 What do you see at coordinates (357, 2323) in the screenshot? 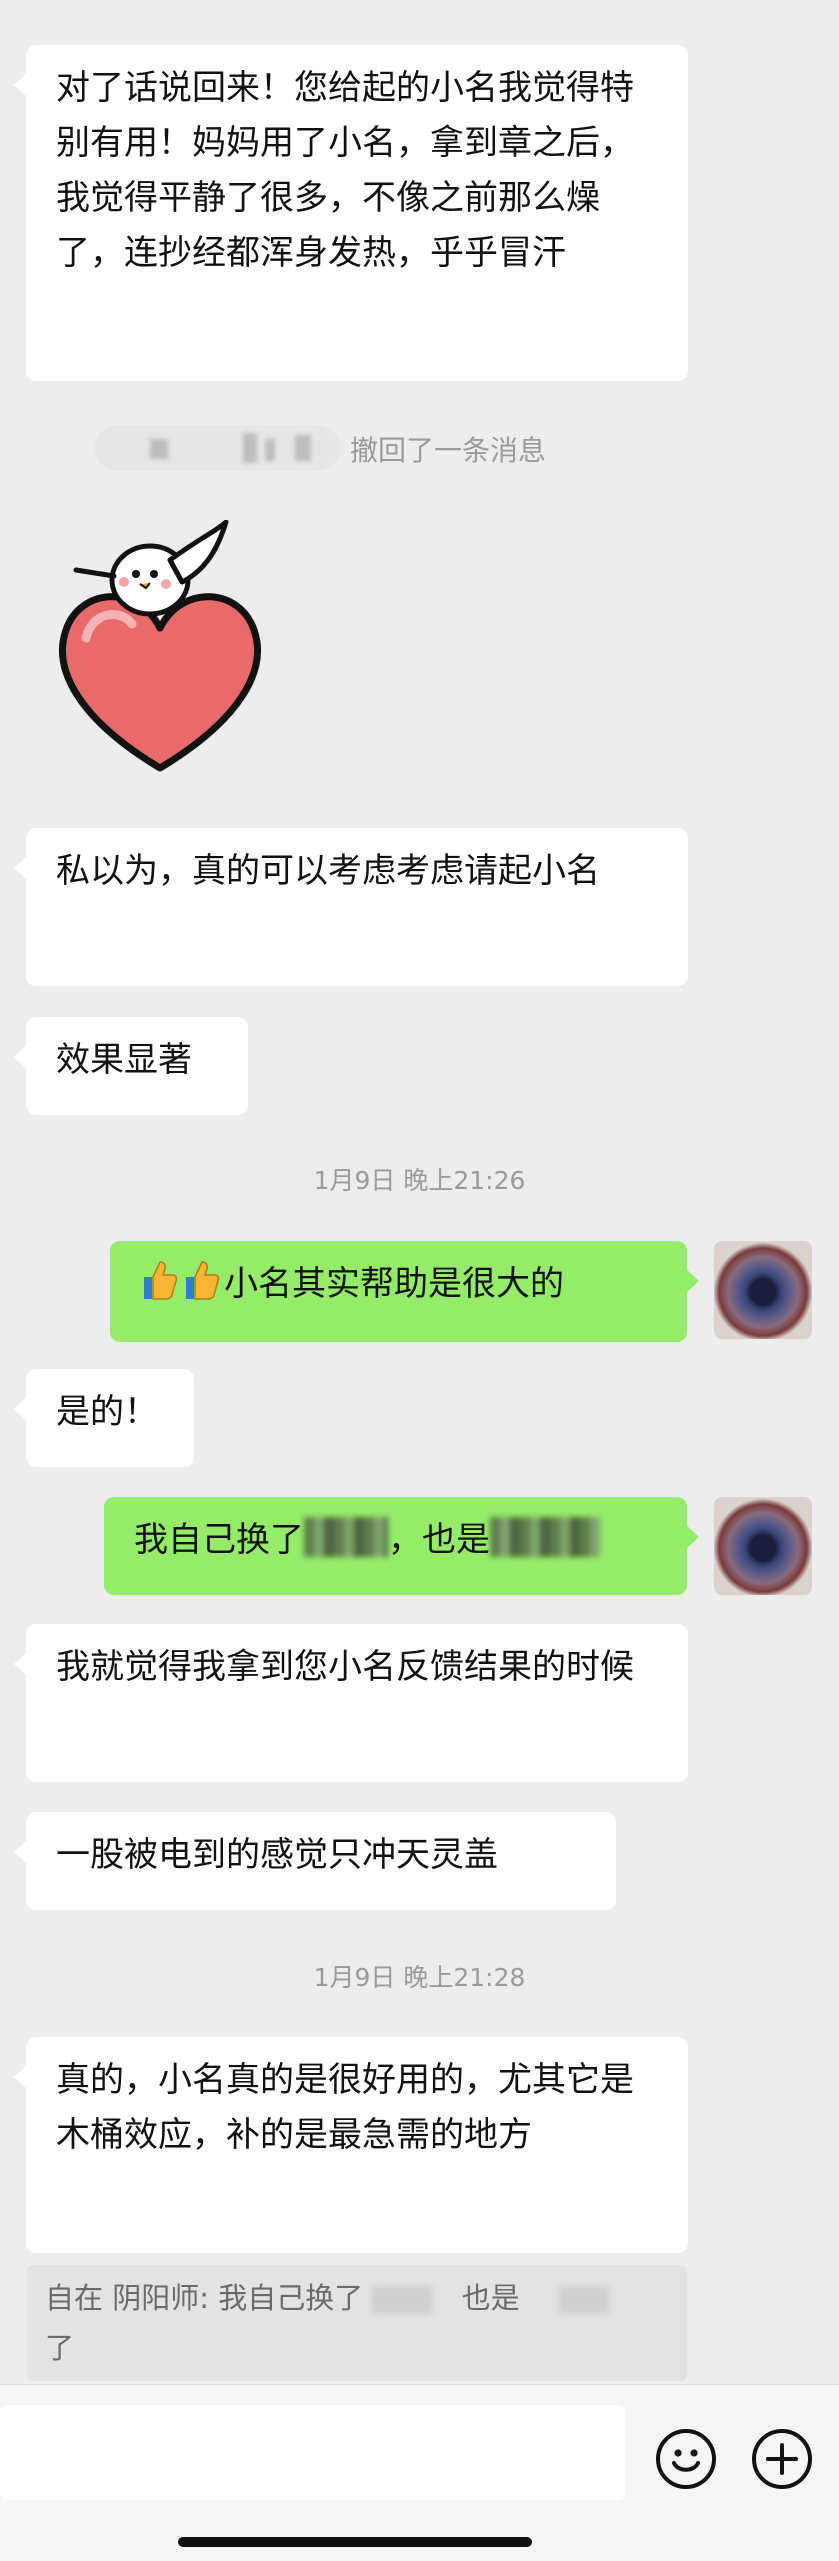
I see `quoted-reply: 自在 阴阳师: 我自己换了 也是 了` at bounding box center [357, 2323].